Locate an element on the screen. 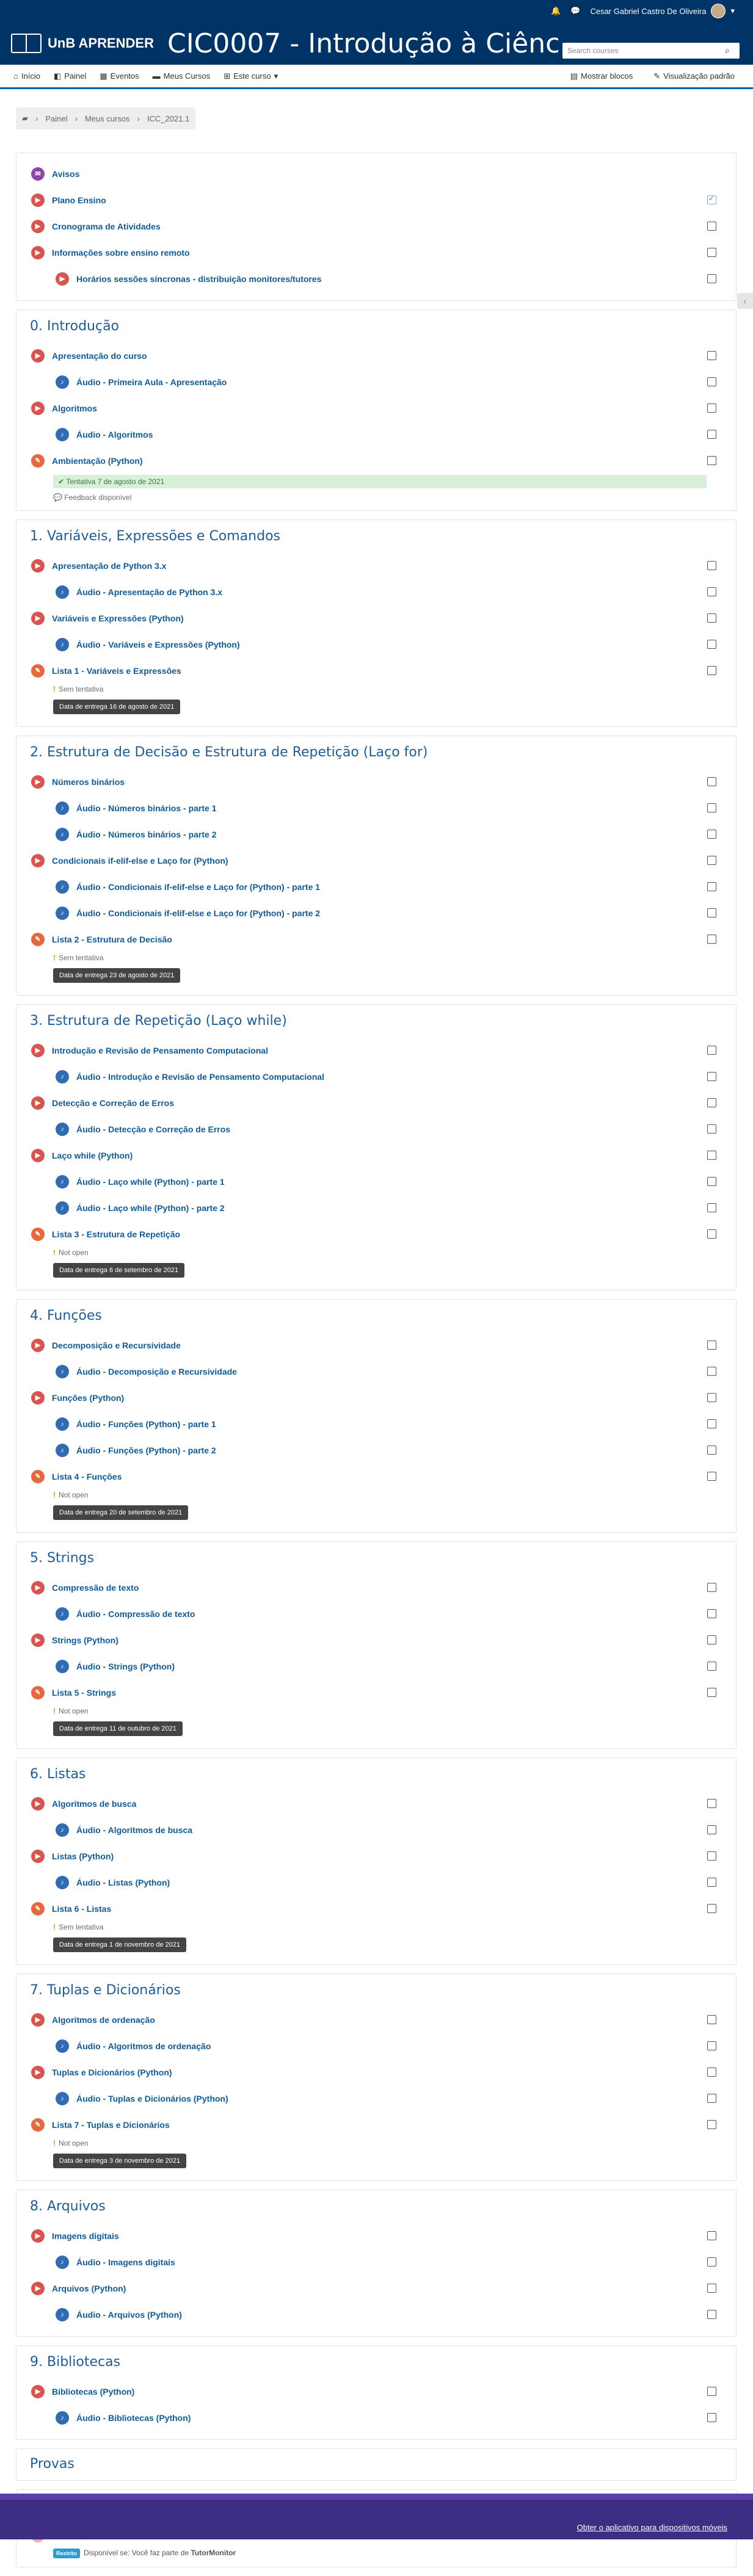 The width and height of the screenshot is (753, 2576). activity-link: Detecção e Correção de Erros is located at coordinates (113, 1103).